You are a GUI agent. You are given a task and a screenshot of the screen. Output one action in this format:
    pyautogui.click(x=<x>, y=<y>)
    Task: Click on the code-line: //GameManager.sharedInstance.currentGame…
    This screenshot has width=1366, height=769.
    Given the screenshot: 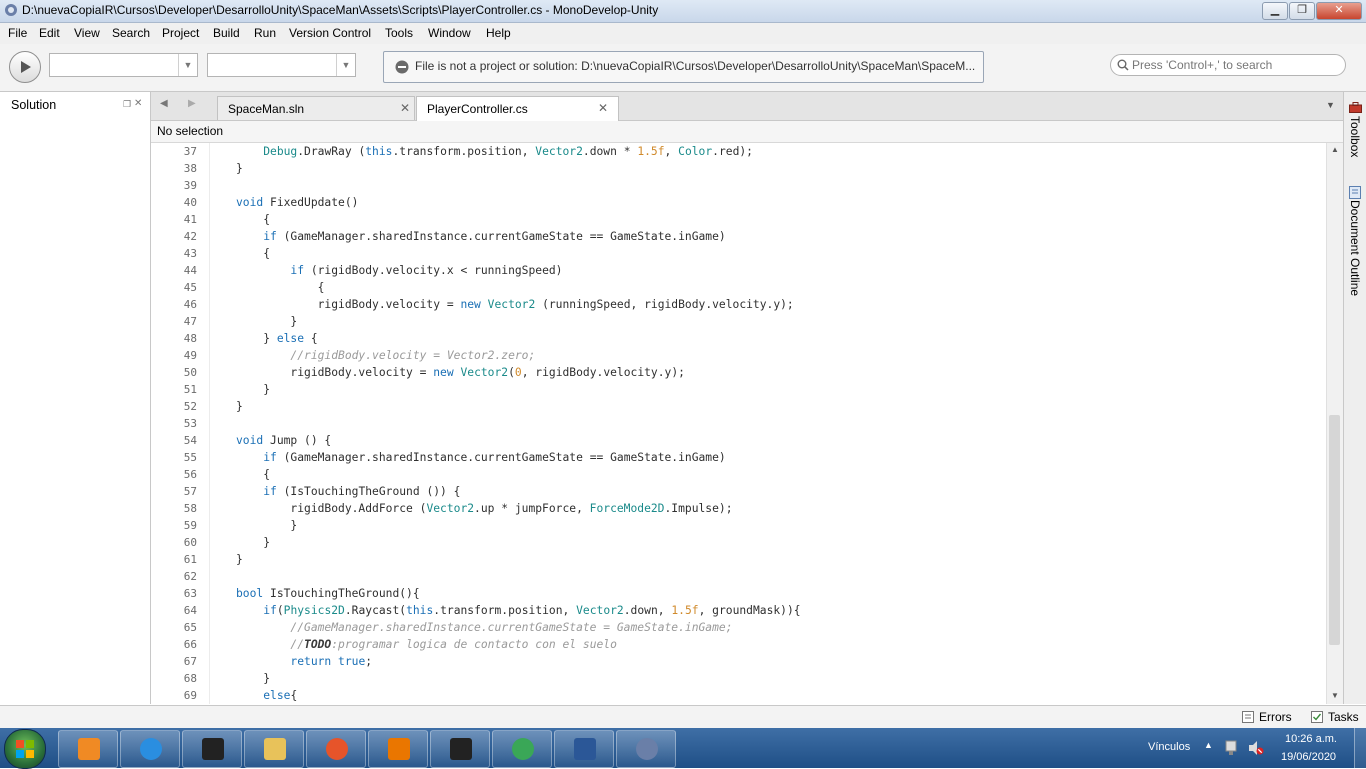 What is the action you would take?
    pyautogui.click(x=484, y=627)
    